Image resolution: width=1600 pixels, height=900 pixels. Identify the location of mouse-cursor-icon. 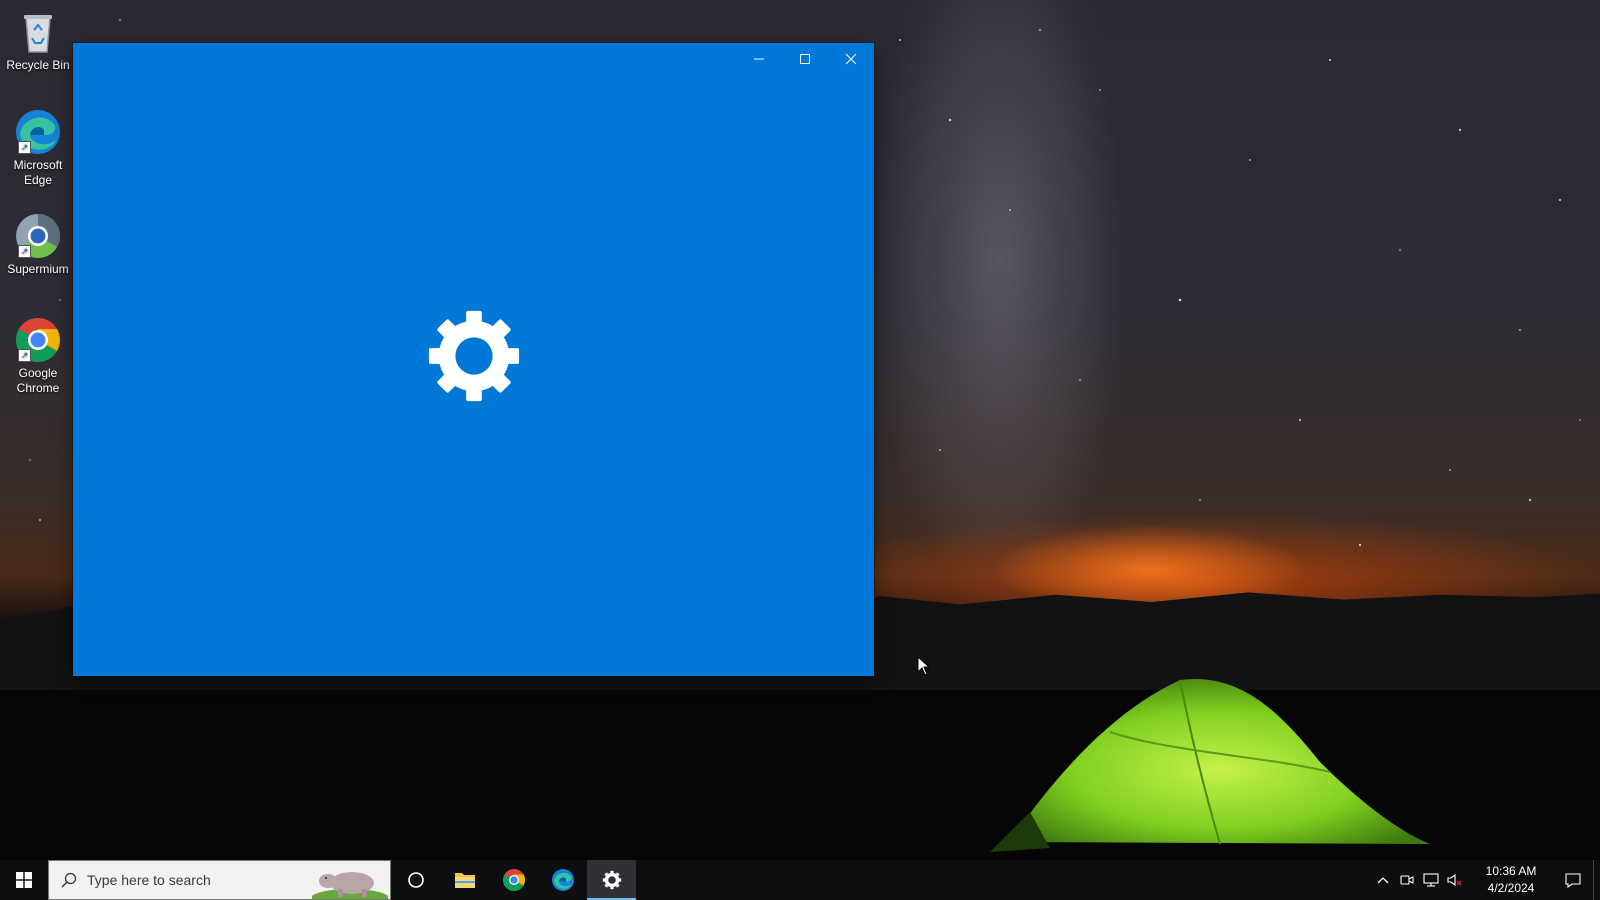
(924, 666).